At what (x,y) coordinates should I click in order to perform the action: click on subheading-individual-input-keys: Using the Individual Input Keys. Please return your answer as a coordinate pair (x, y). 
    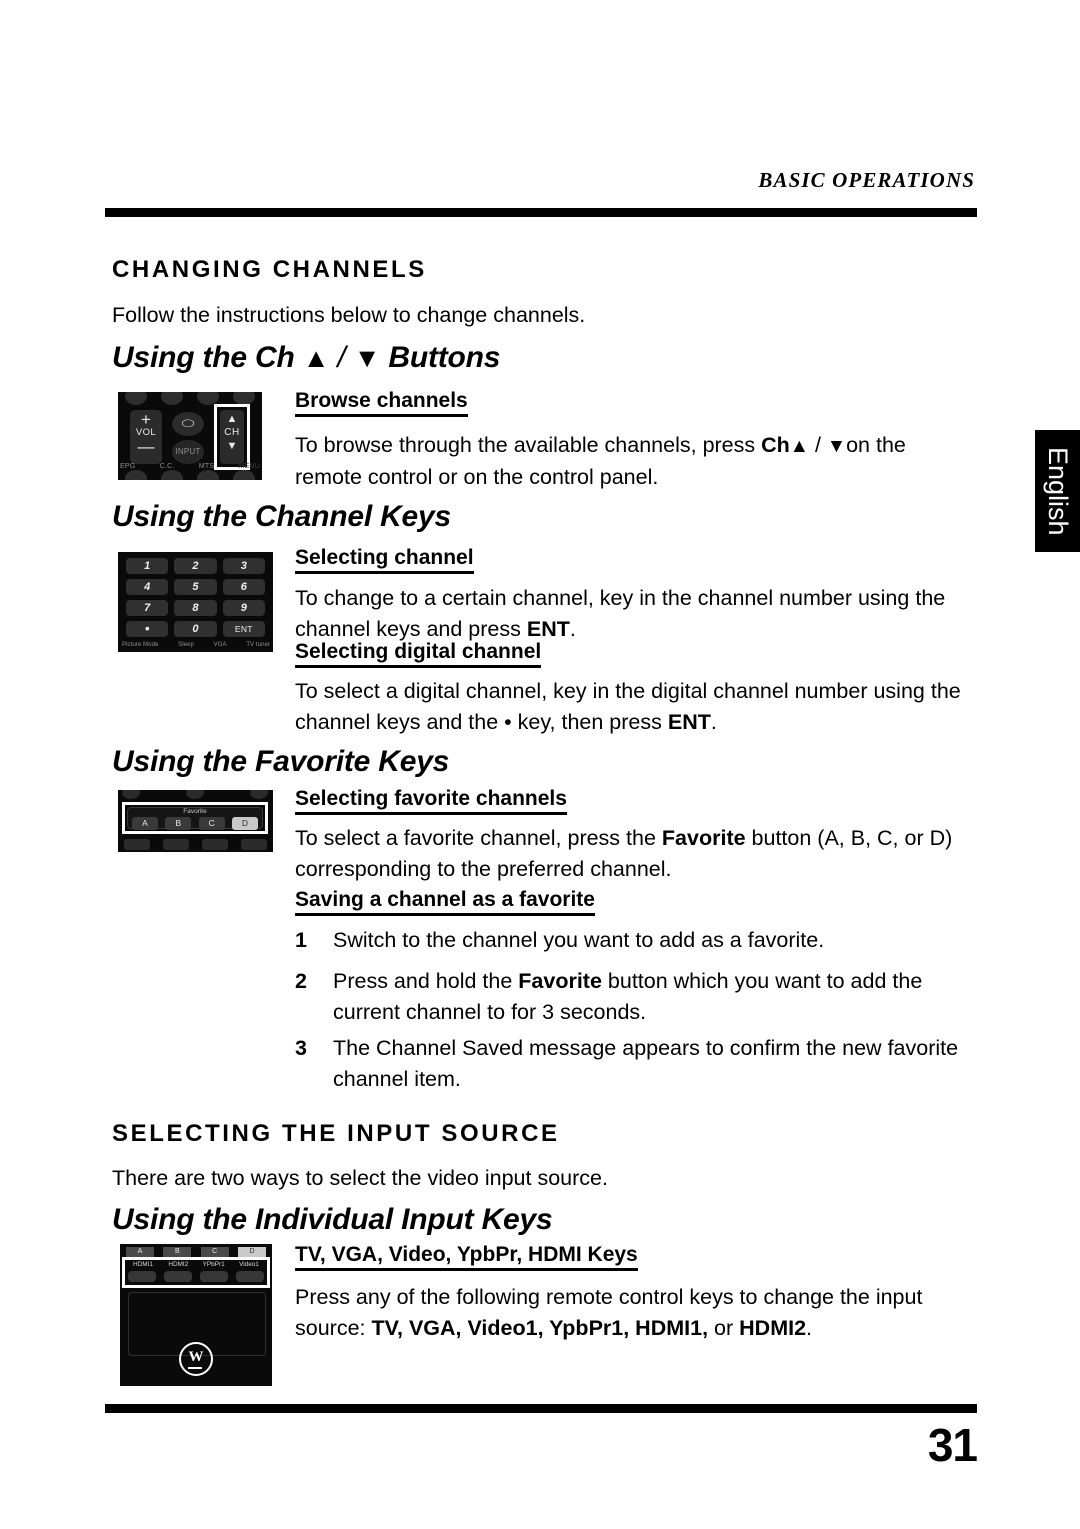
    Looking at the image, I should click on (332, 1219).